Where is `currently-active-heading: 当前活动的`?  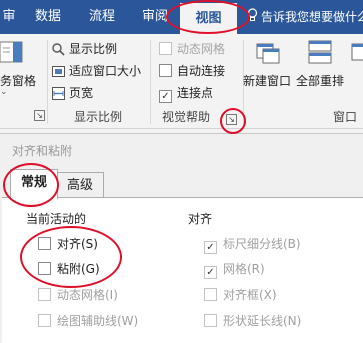 currently-active-heading: 当前活动的 is located at coordinates (56, 219).